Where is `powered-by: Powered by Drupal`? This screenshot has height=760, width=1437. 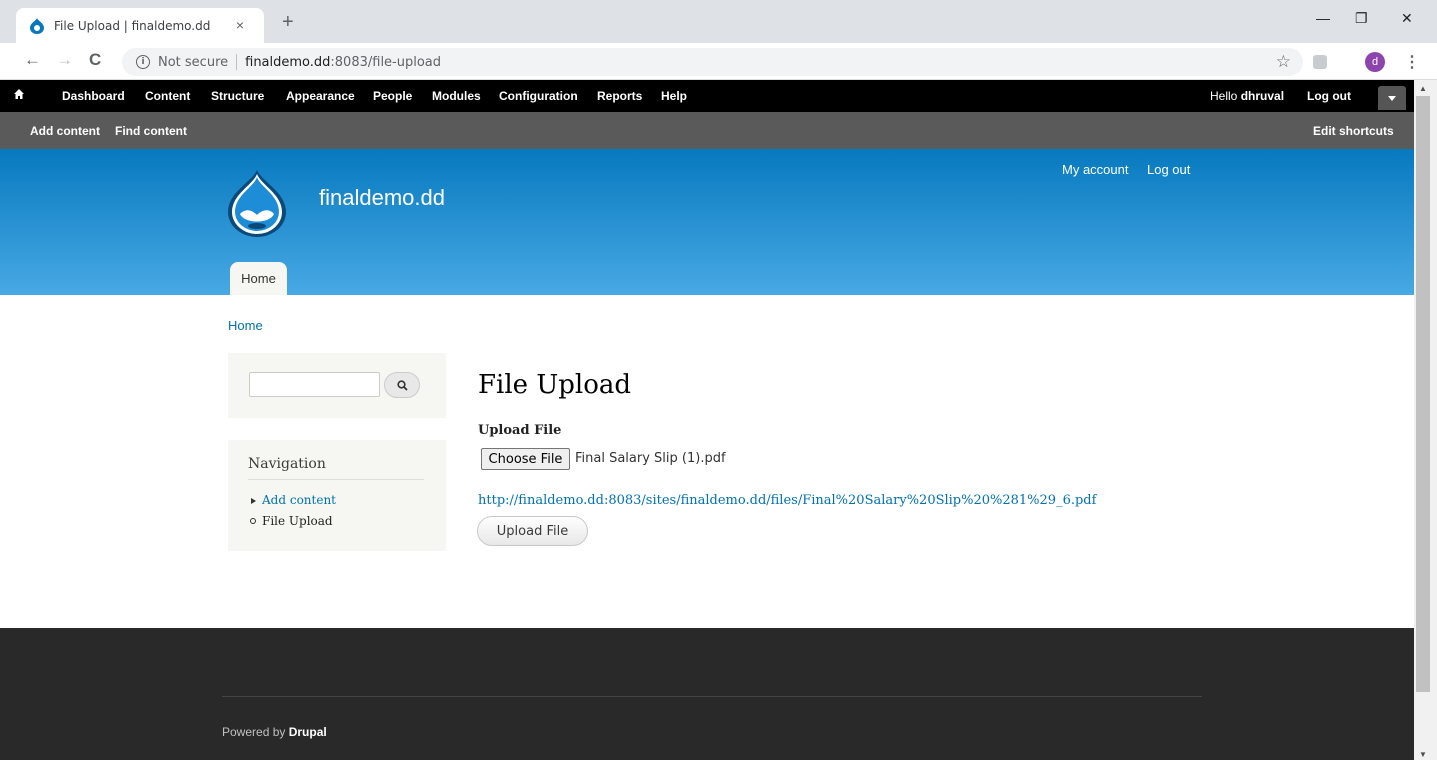
powered-by: Powered by Drupal is located at coordinates (274, 732).